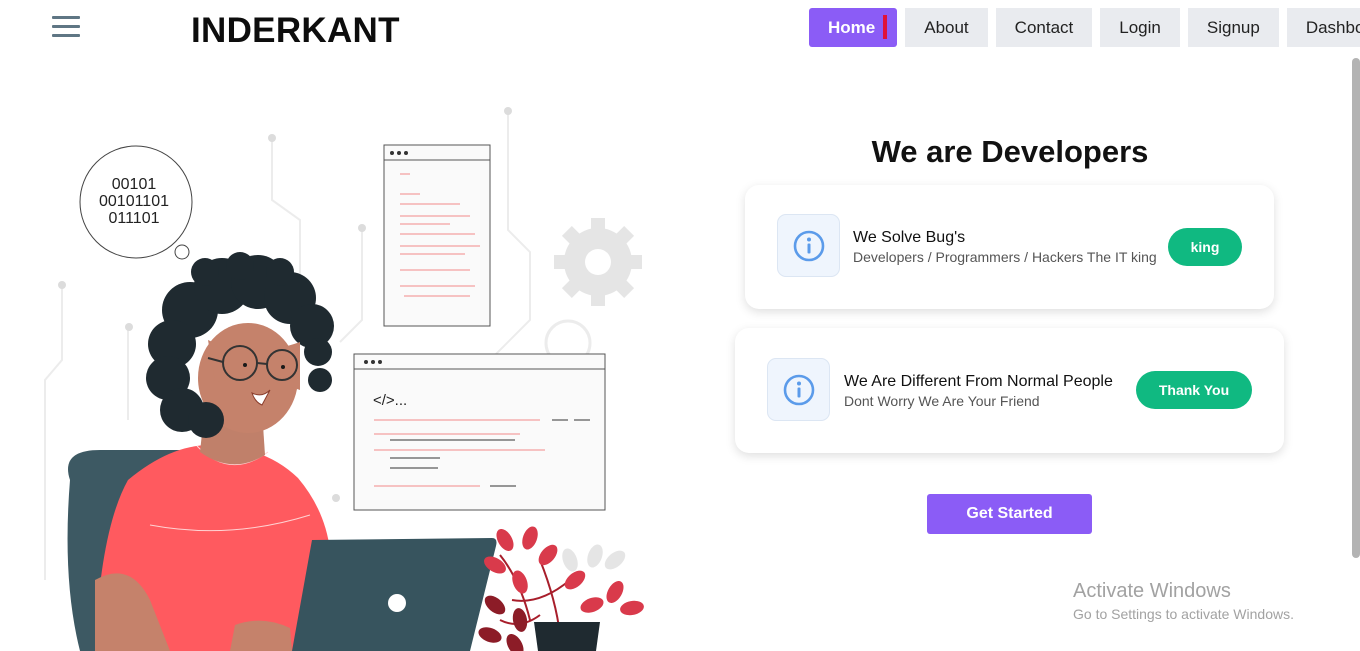 The width and height of the screenshot is (1360, 651). Describe the element at coordinates (1044, 27) in the screenshot. I see `nav-contact-button: Contact` at that location.